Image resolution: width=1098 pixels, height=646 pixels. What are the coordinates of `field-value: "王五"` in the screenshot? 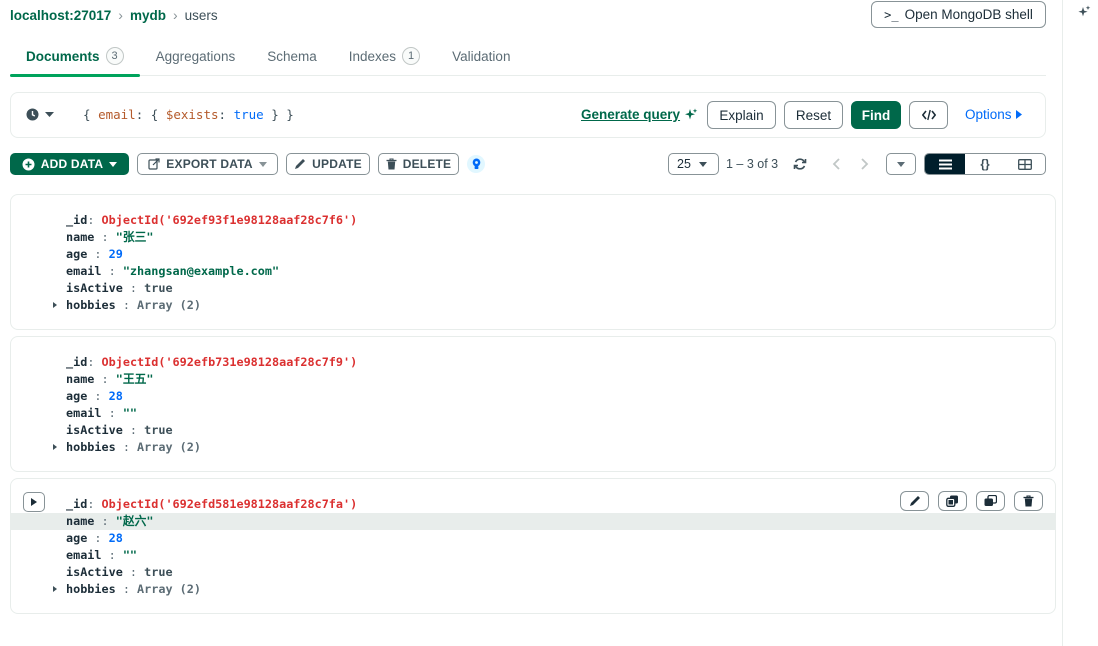 It's located at (134, 379).